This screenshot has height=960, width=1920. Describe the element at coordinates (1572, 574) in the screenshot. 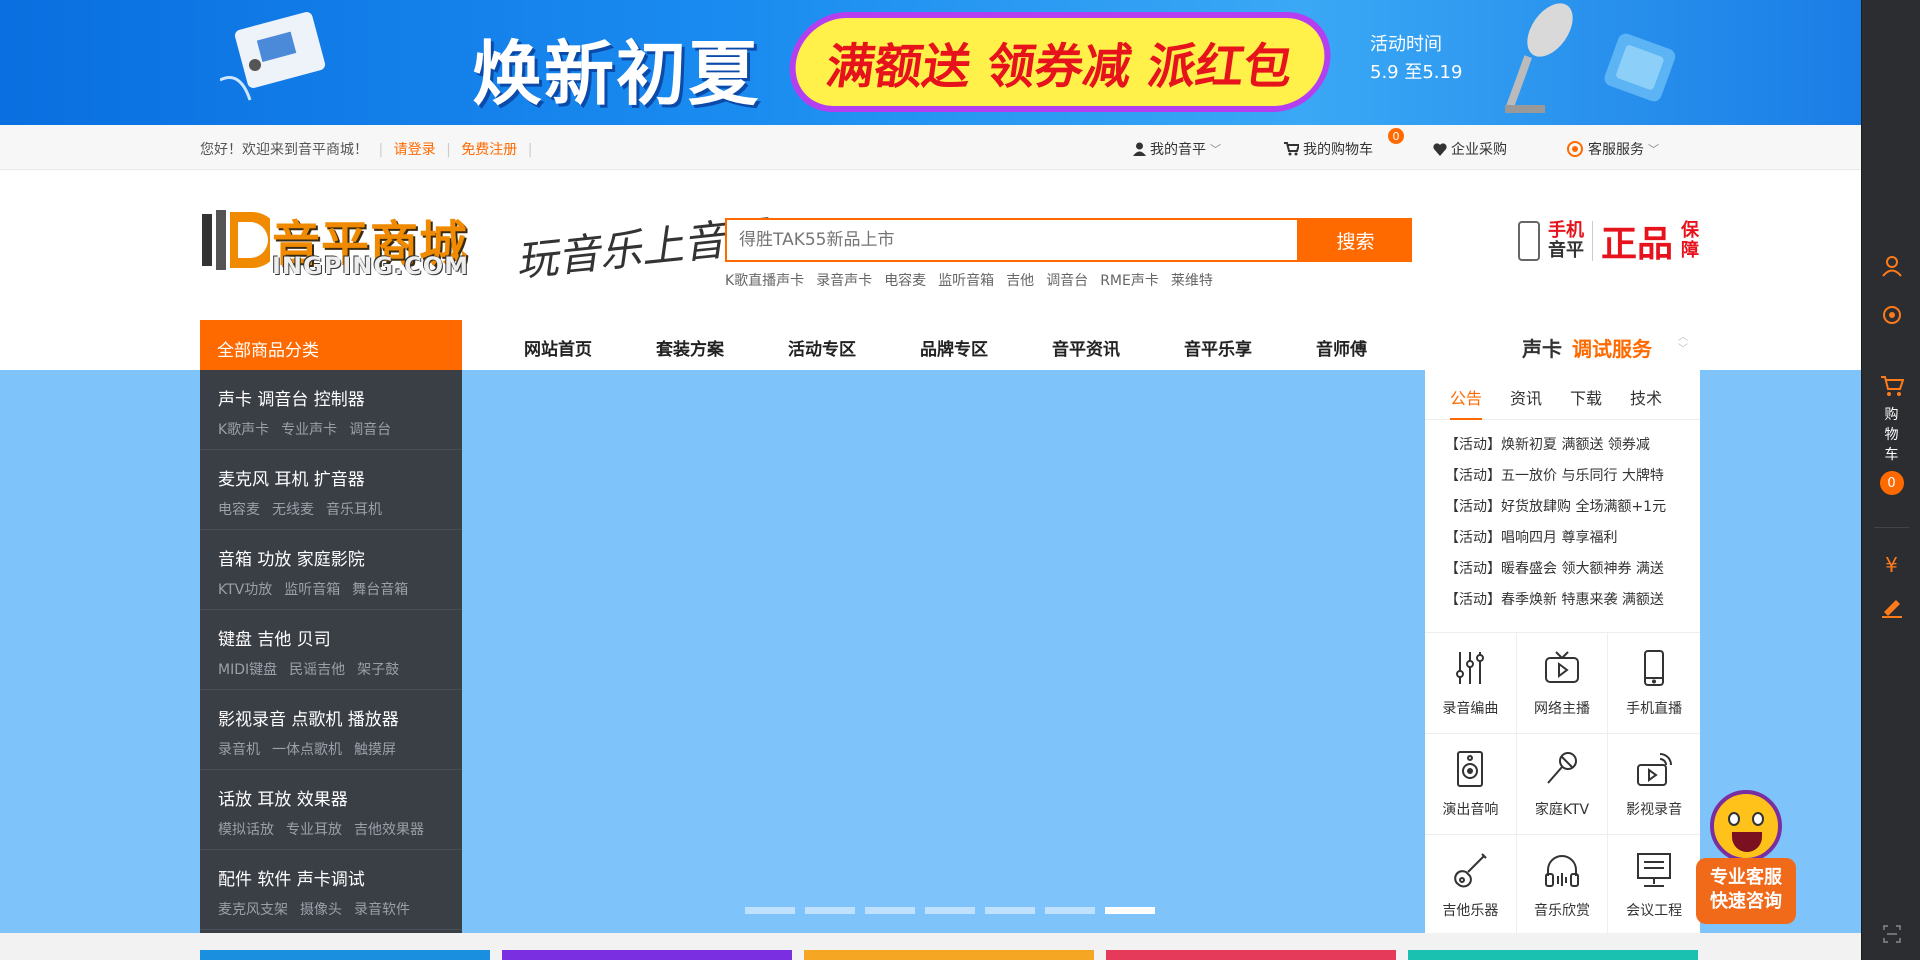

I see `notice-item: 【活动】暖春盛会 领大额神券 满送` at that location.